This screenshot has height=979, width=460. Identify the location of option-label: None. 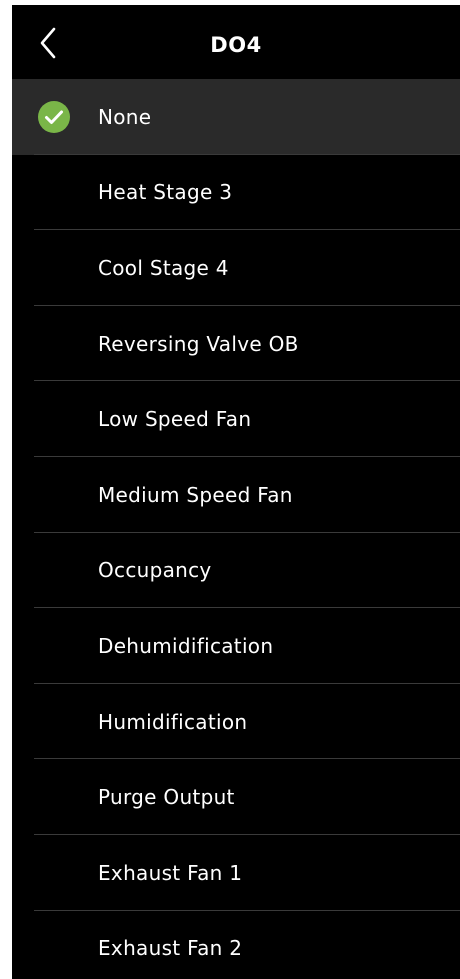
(125, 116).